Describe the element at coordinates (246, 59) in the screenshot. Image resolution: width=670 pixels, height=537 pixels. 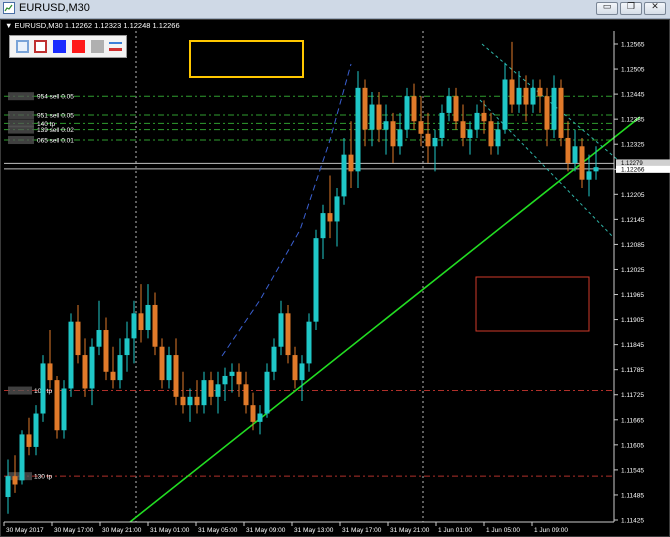
I see `yellow-rectangle` at that location.